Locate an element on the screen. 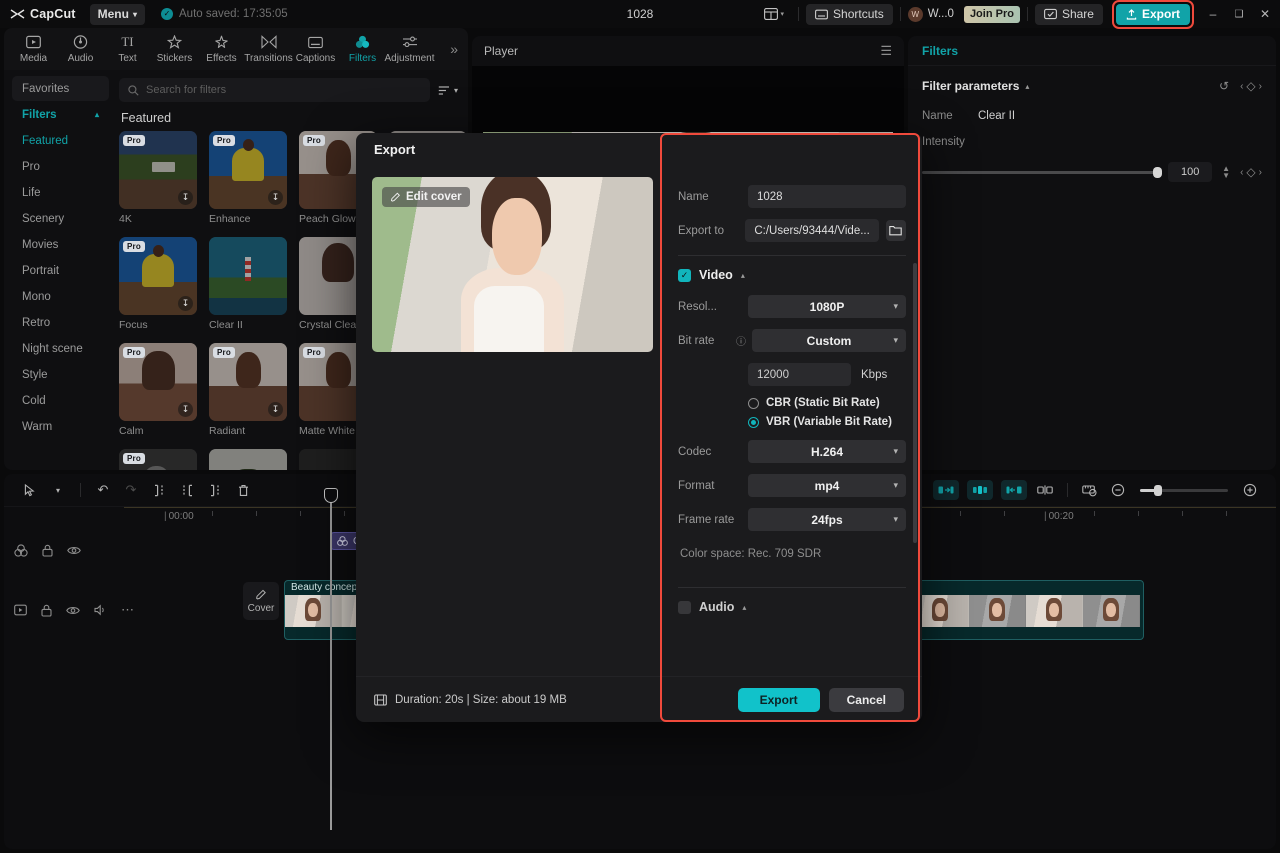 The width and height of the screenshot is (1280, 853). nav-item-media: Media is located at coordinates (33, 49).